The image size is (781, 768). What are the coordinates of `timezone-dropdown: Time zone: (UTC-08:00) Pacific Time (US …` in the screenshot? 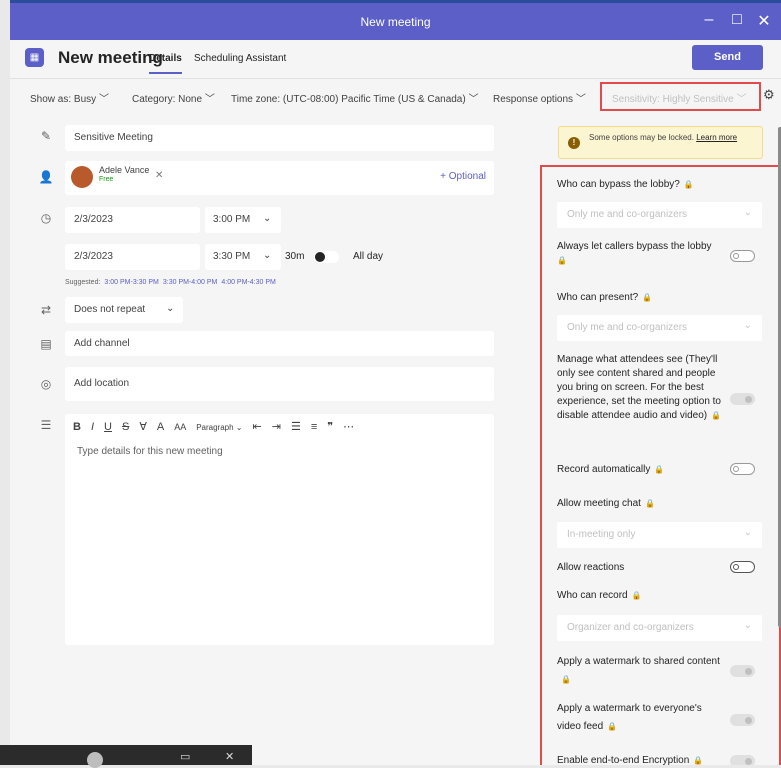 It's located at (354, 97).